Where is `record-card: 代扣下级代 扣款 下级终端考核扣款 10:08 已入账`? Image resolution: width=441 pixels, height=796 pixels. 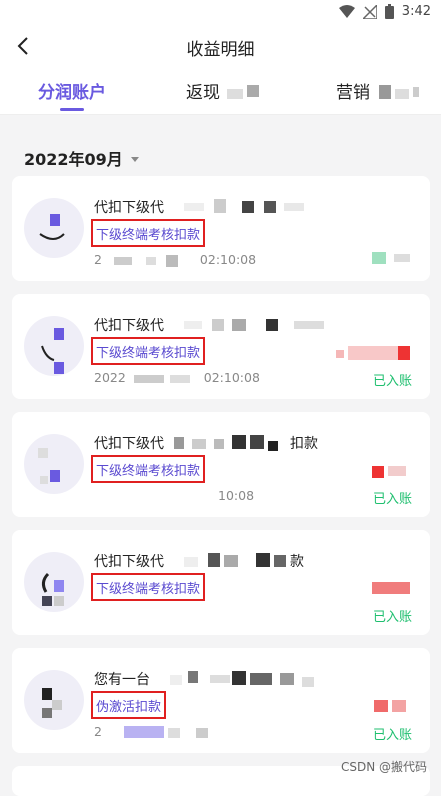 record-card: 代扣下级代 扣款 下级终端考核扣款 10:08 已入账 is located at coordinates (221, 464).